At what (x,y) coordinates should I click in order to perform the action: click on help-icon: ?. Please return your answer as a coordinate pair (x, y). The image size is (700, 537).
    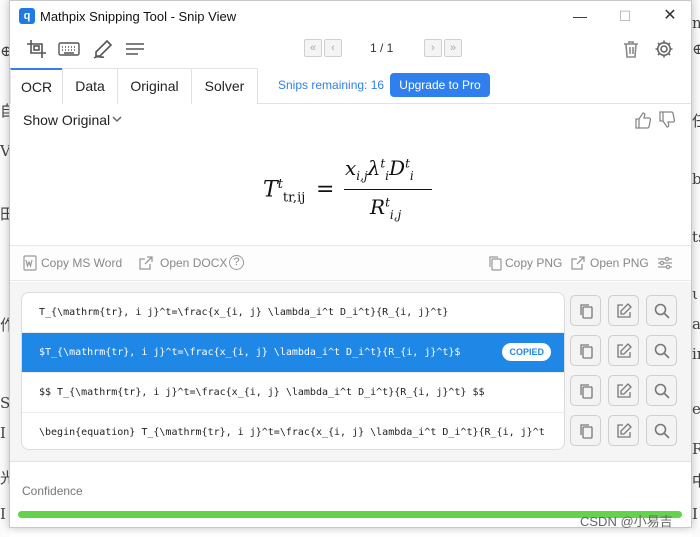
    Looking at the image, I should click on (236, 262).